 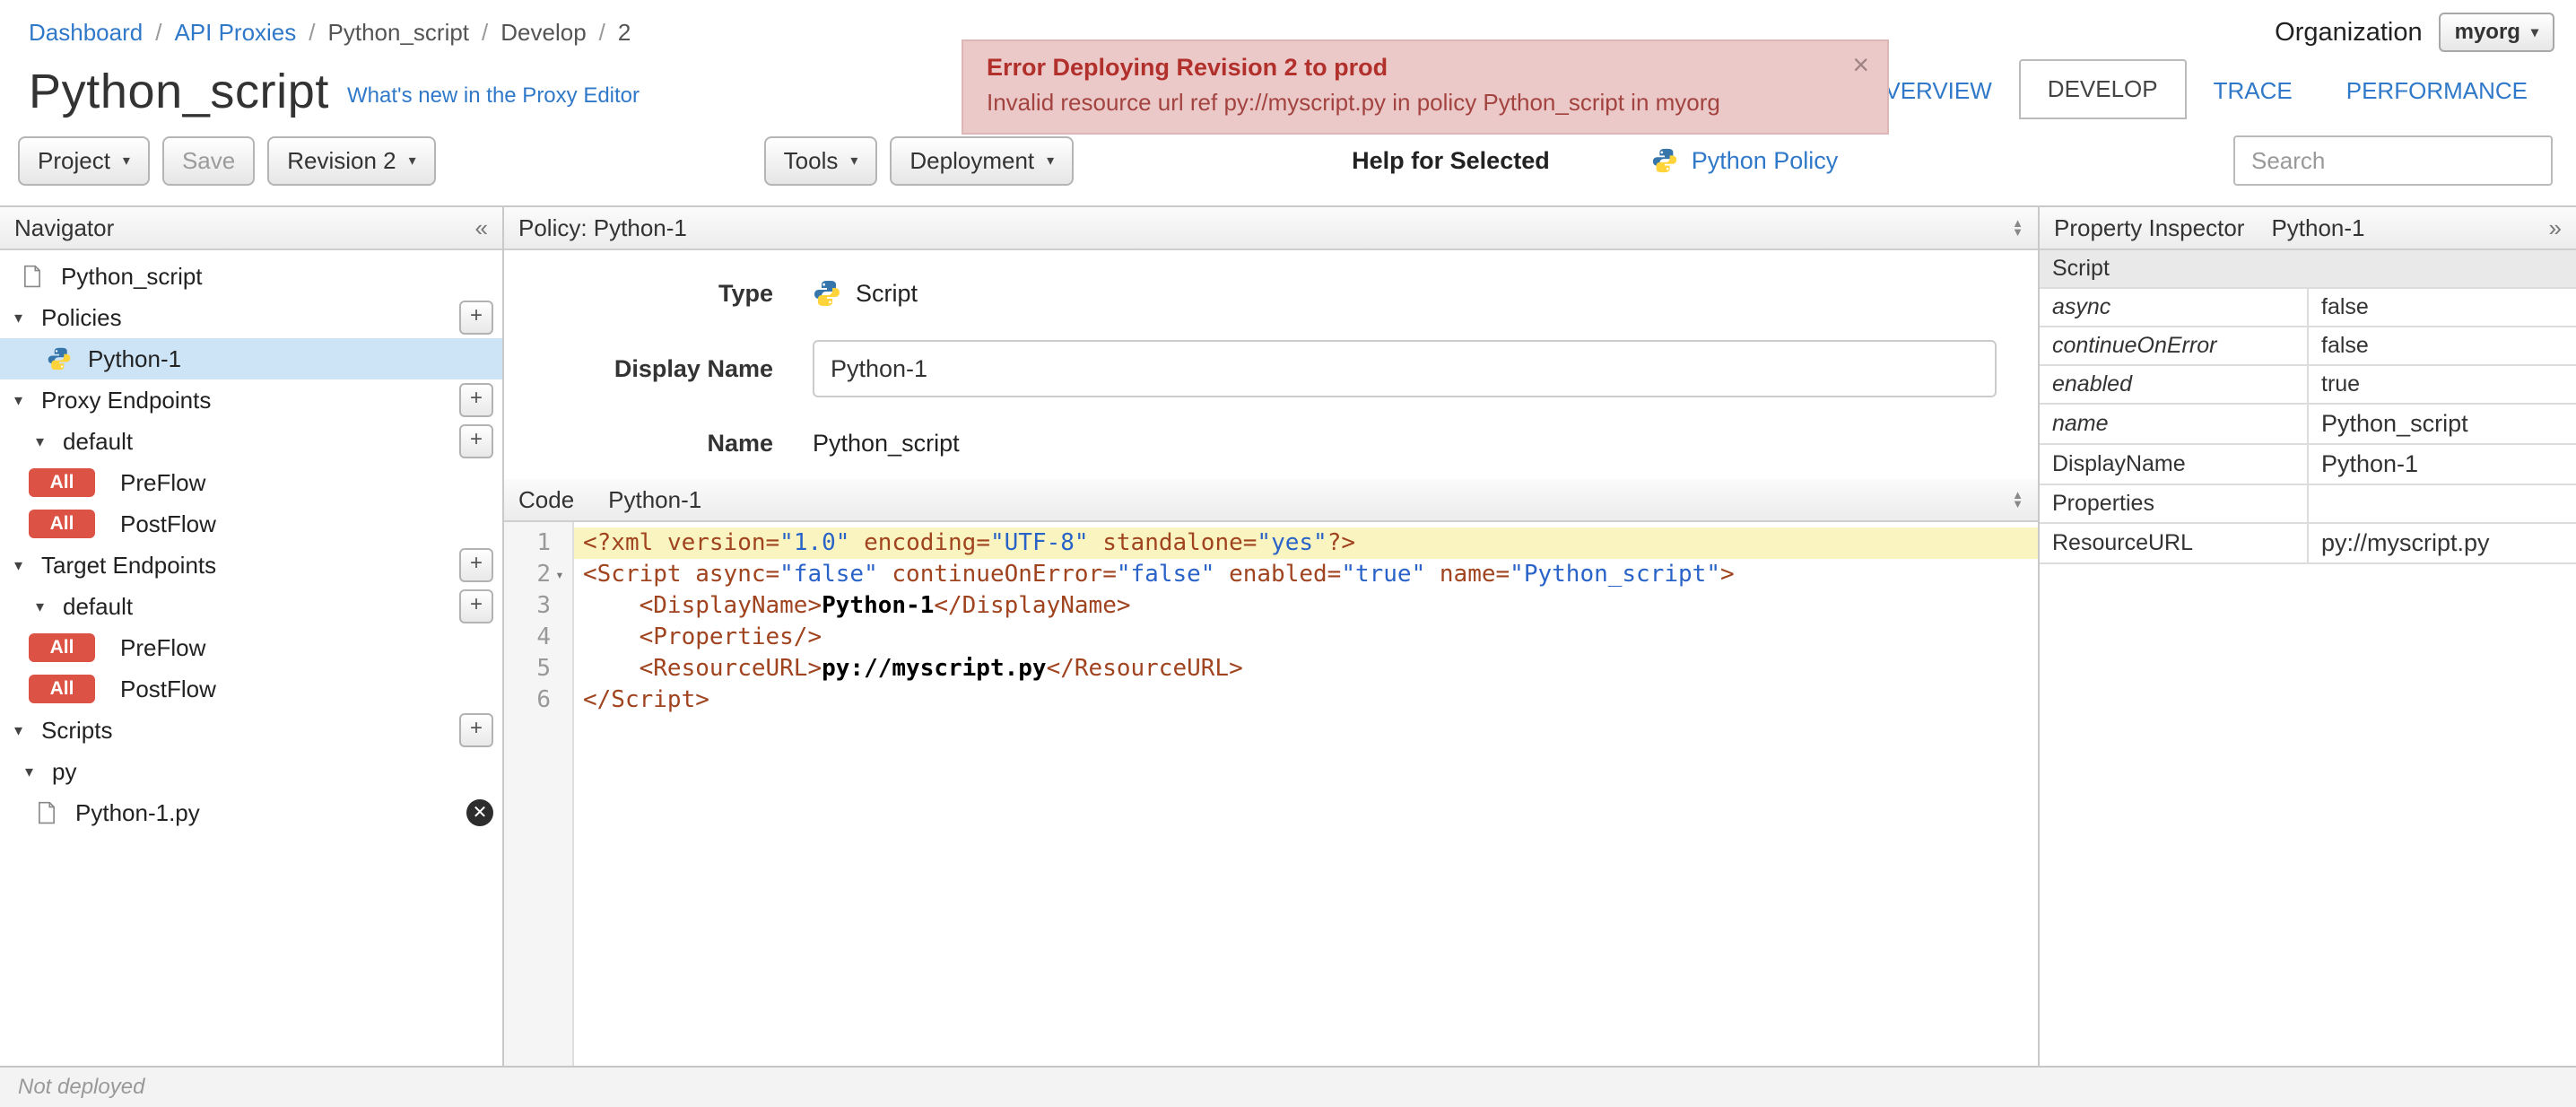 What do you see at coordinates (135, 358) in the screenshot?
I see `nav-policy-python-1-label: Python-1` at bounding box center [135, 358].